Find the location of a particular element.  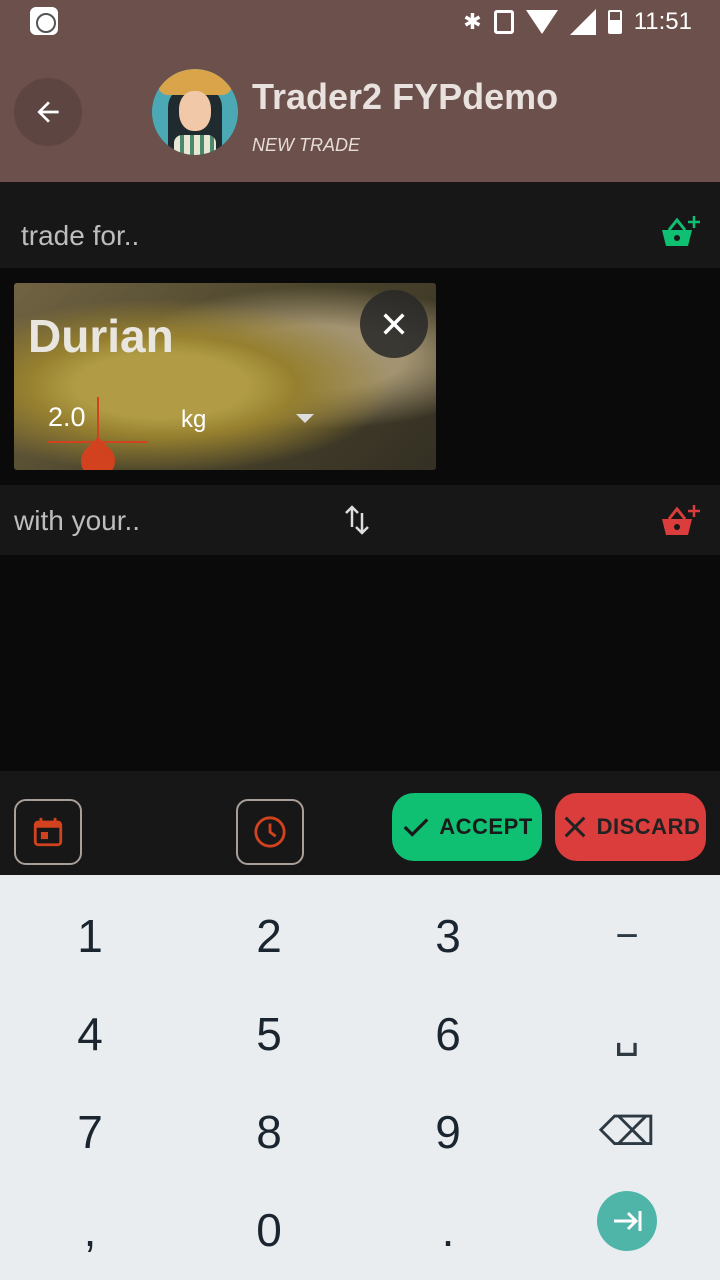

key-5: 5 is located at coordinates (269, 1034).